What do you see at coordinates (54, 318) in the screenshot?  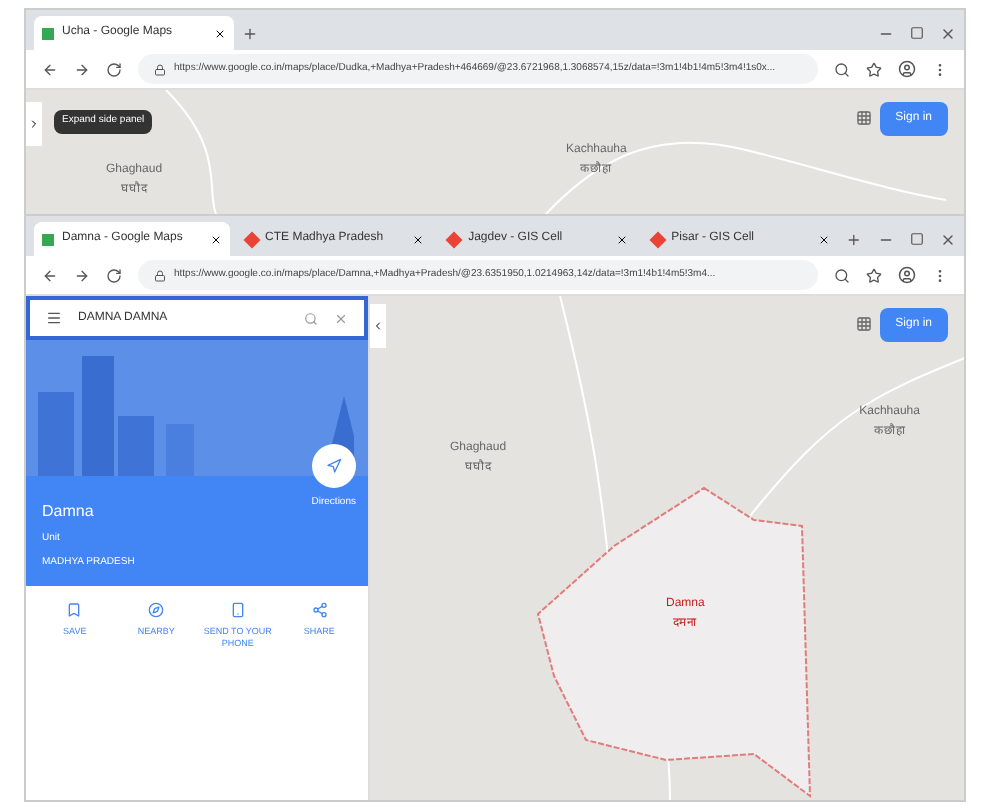 I see `menu-icon` at bounding box center [54, 318].